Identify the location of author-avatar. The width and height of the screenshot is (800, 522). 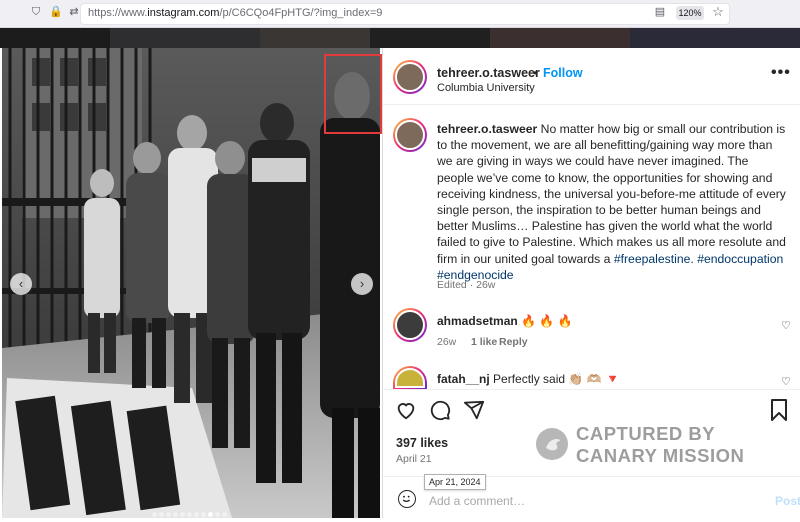
(410, 77).